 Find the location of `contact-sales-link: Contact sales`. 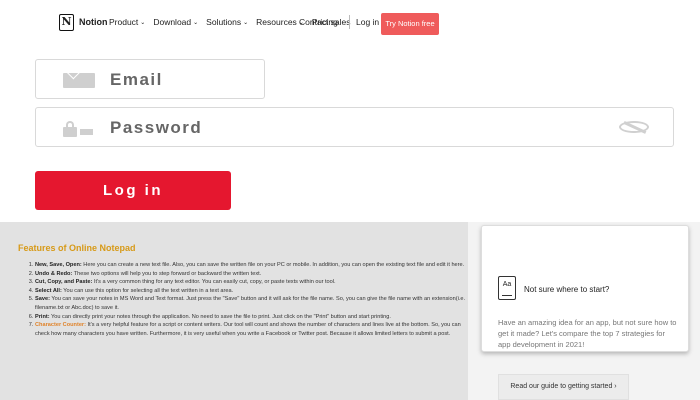

contact-sales-link: Contact sales is located at coordinates (325, 22).